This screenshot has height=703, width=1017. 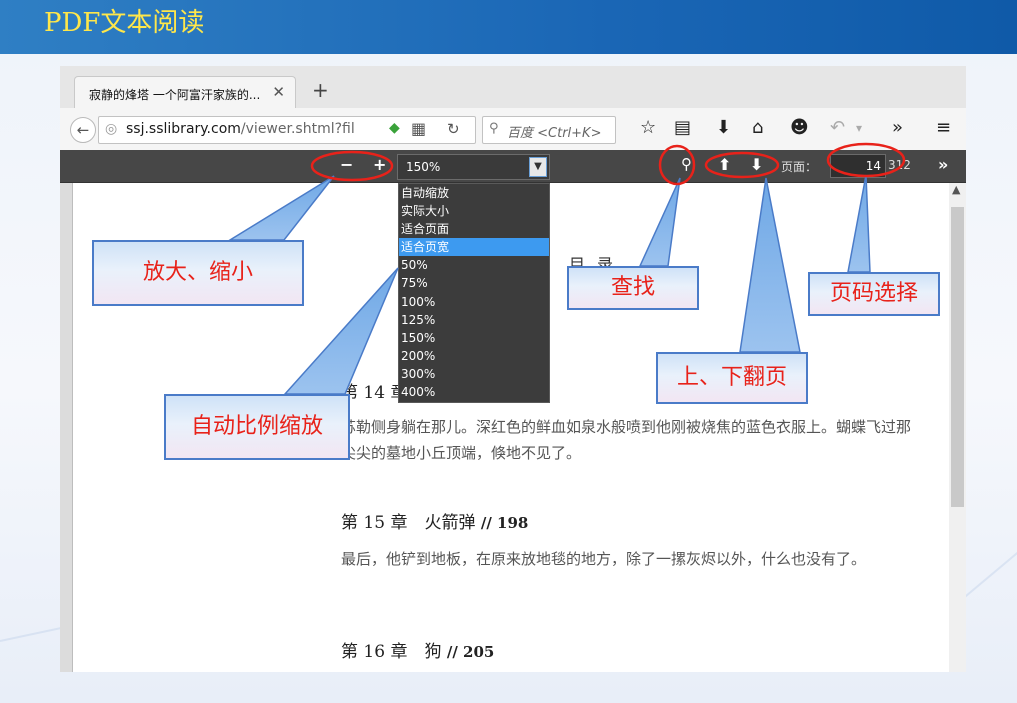 I want to click on zoom-buttons-highlight, so click(x=352, y=166).